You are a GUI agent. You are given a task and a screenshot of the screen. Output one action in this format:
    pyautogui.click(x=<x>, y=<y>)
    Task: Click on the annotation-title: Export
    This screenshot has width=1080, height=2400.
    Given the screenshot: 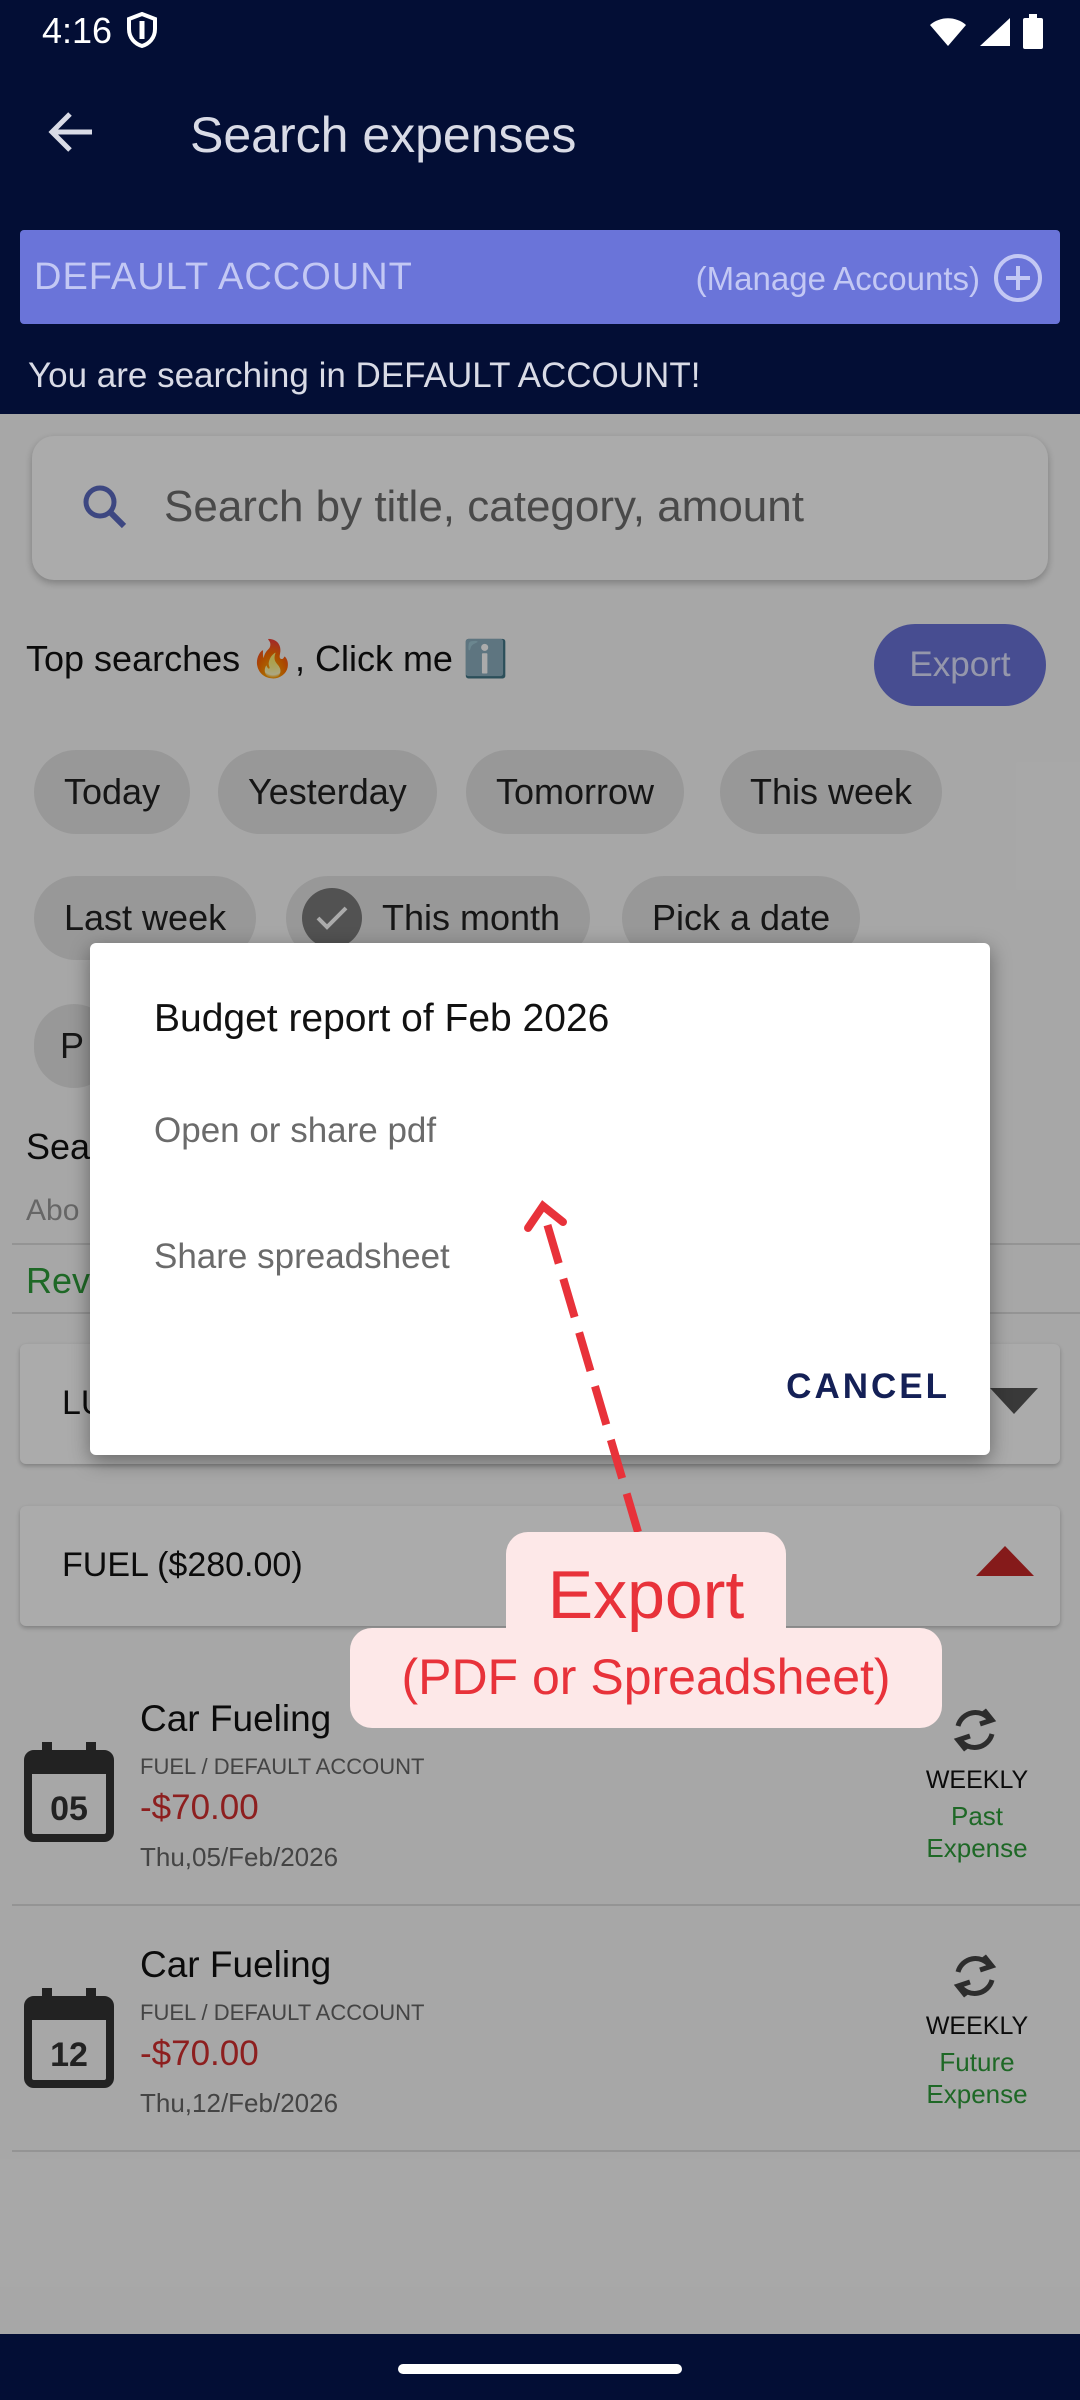 What is the action you would take?
    pyautogui.click(x=646, y=1595)
    